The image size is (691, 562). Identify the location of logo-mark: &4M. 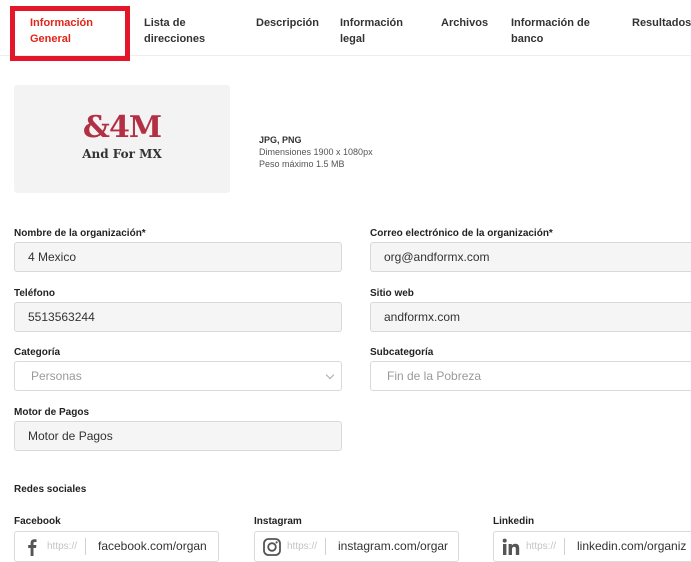
(122, 127).